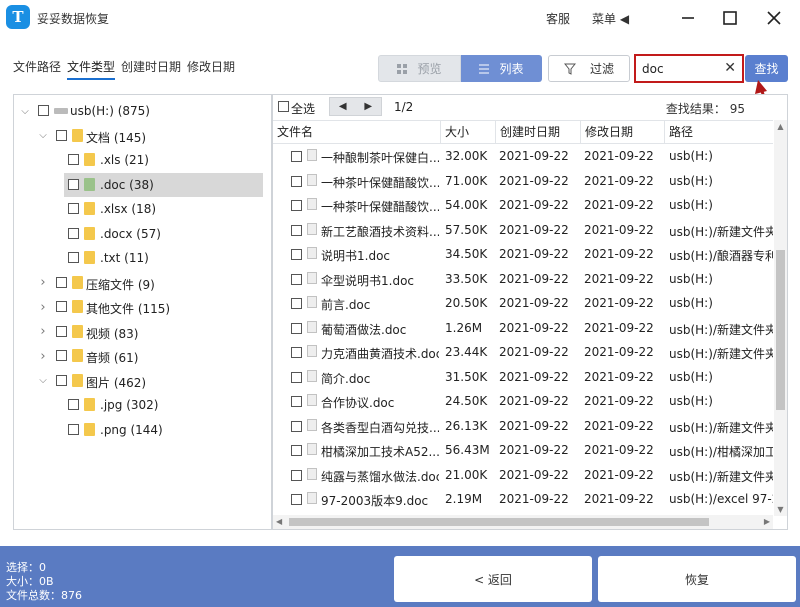 The width and height of the screenshot is (800, 607). I want to click on menu-button: 菜单 ◀, so click(610, 18).